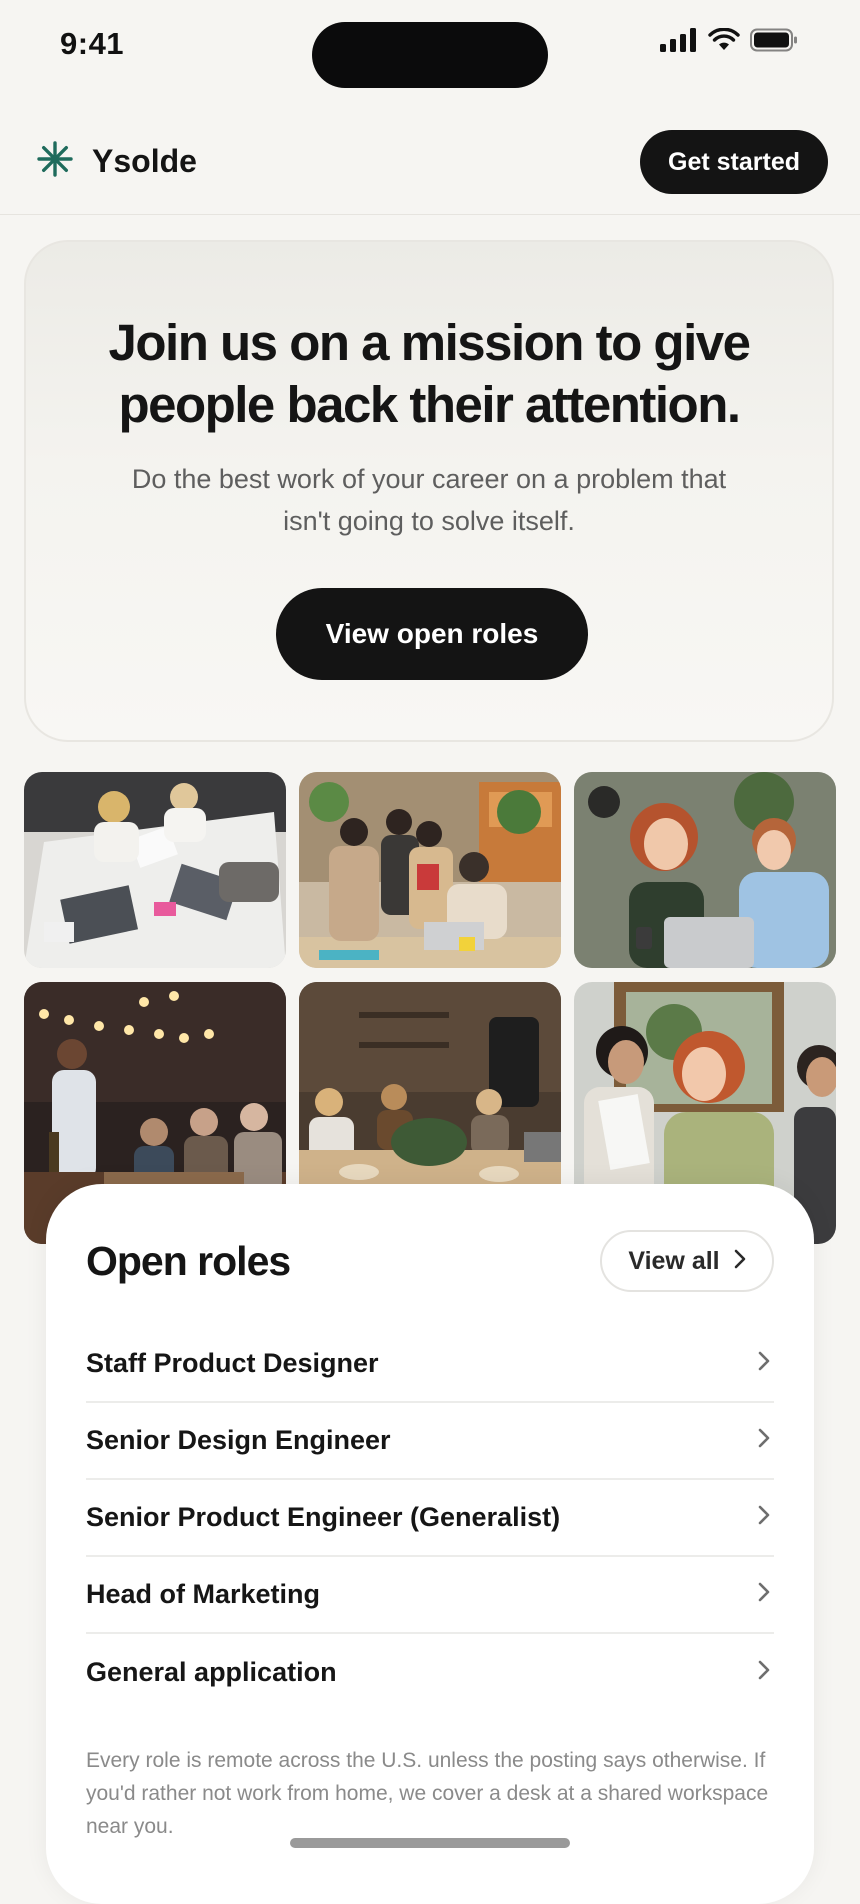 This screenshot has height=1904, width=860. I want to click on battery-icon, so click(774, 42).